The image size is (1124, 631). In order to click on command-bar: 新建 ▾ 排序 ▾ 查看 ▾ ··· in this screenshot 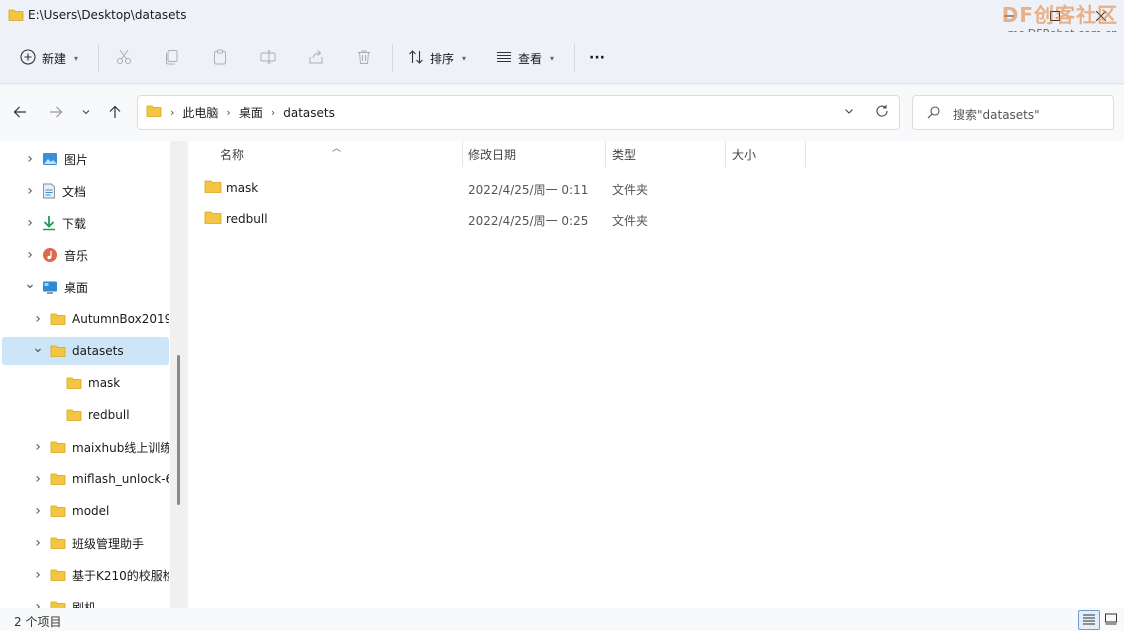, I will do `click(562, 58)`.